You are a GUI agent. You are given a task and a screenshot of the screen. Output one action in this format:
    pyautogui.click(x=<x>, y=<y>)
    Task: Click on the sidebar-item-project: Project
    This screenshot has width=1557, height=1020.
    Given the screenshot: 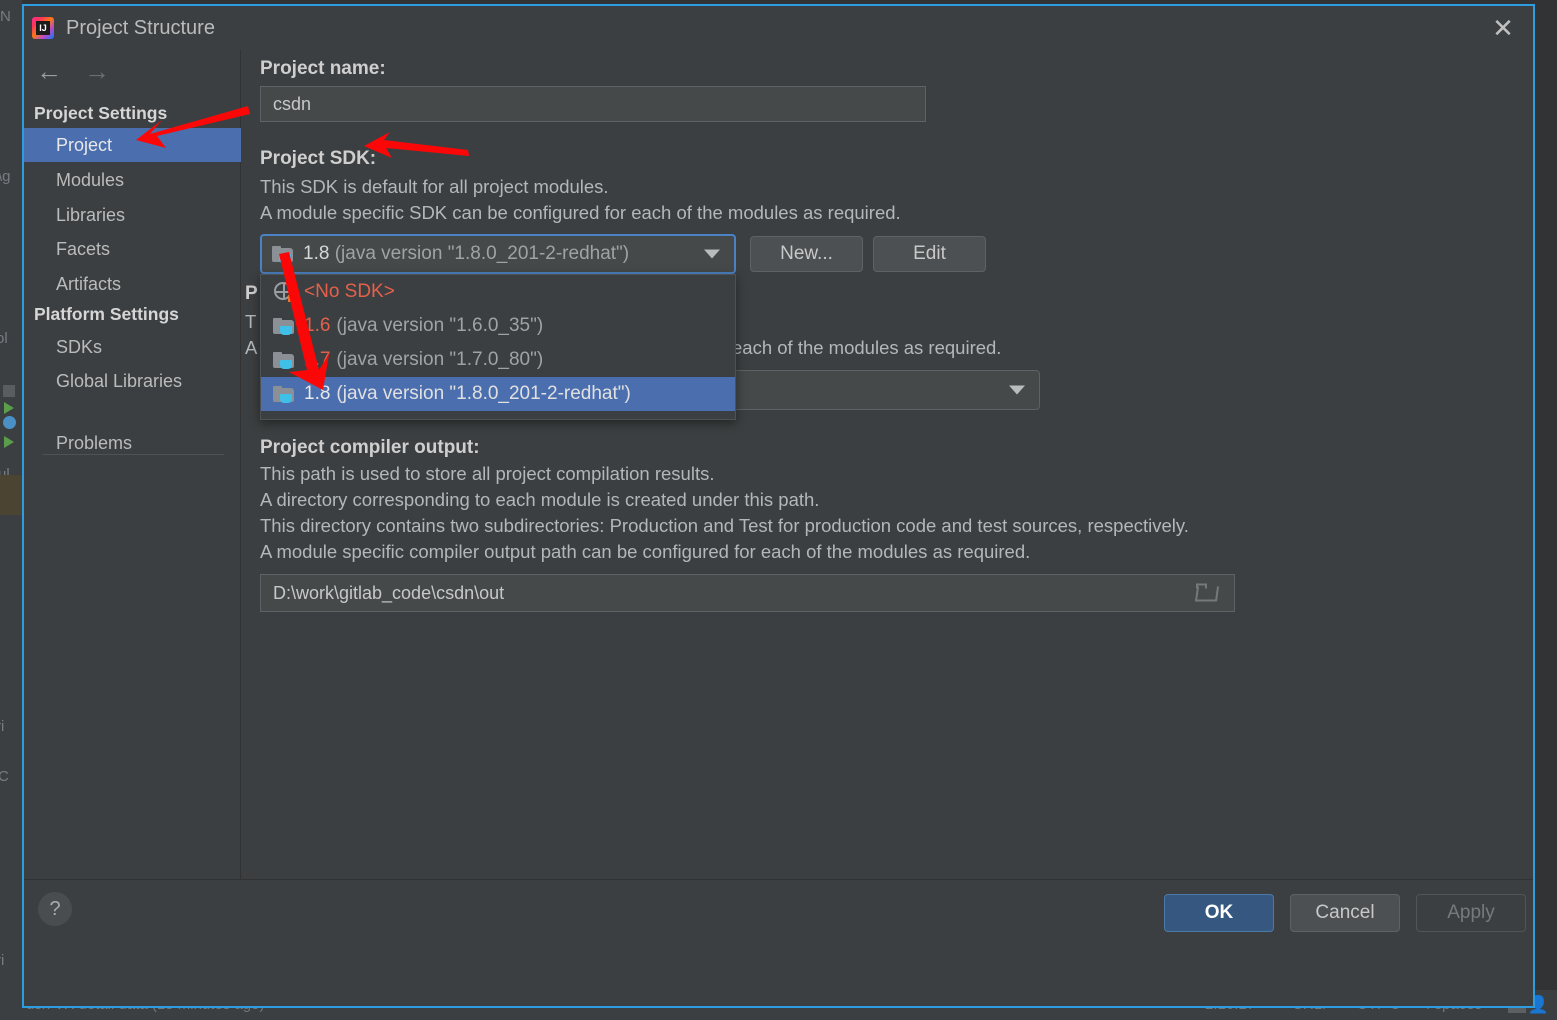 What is the action you would take?
    pyautogui.click(x=132, y=145)
    